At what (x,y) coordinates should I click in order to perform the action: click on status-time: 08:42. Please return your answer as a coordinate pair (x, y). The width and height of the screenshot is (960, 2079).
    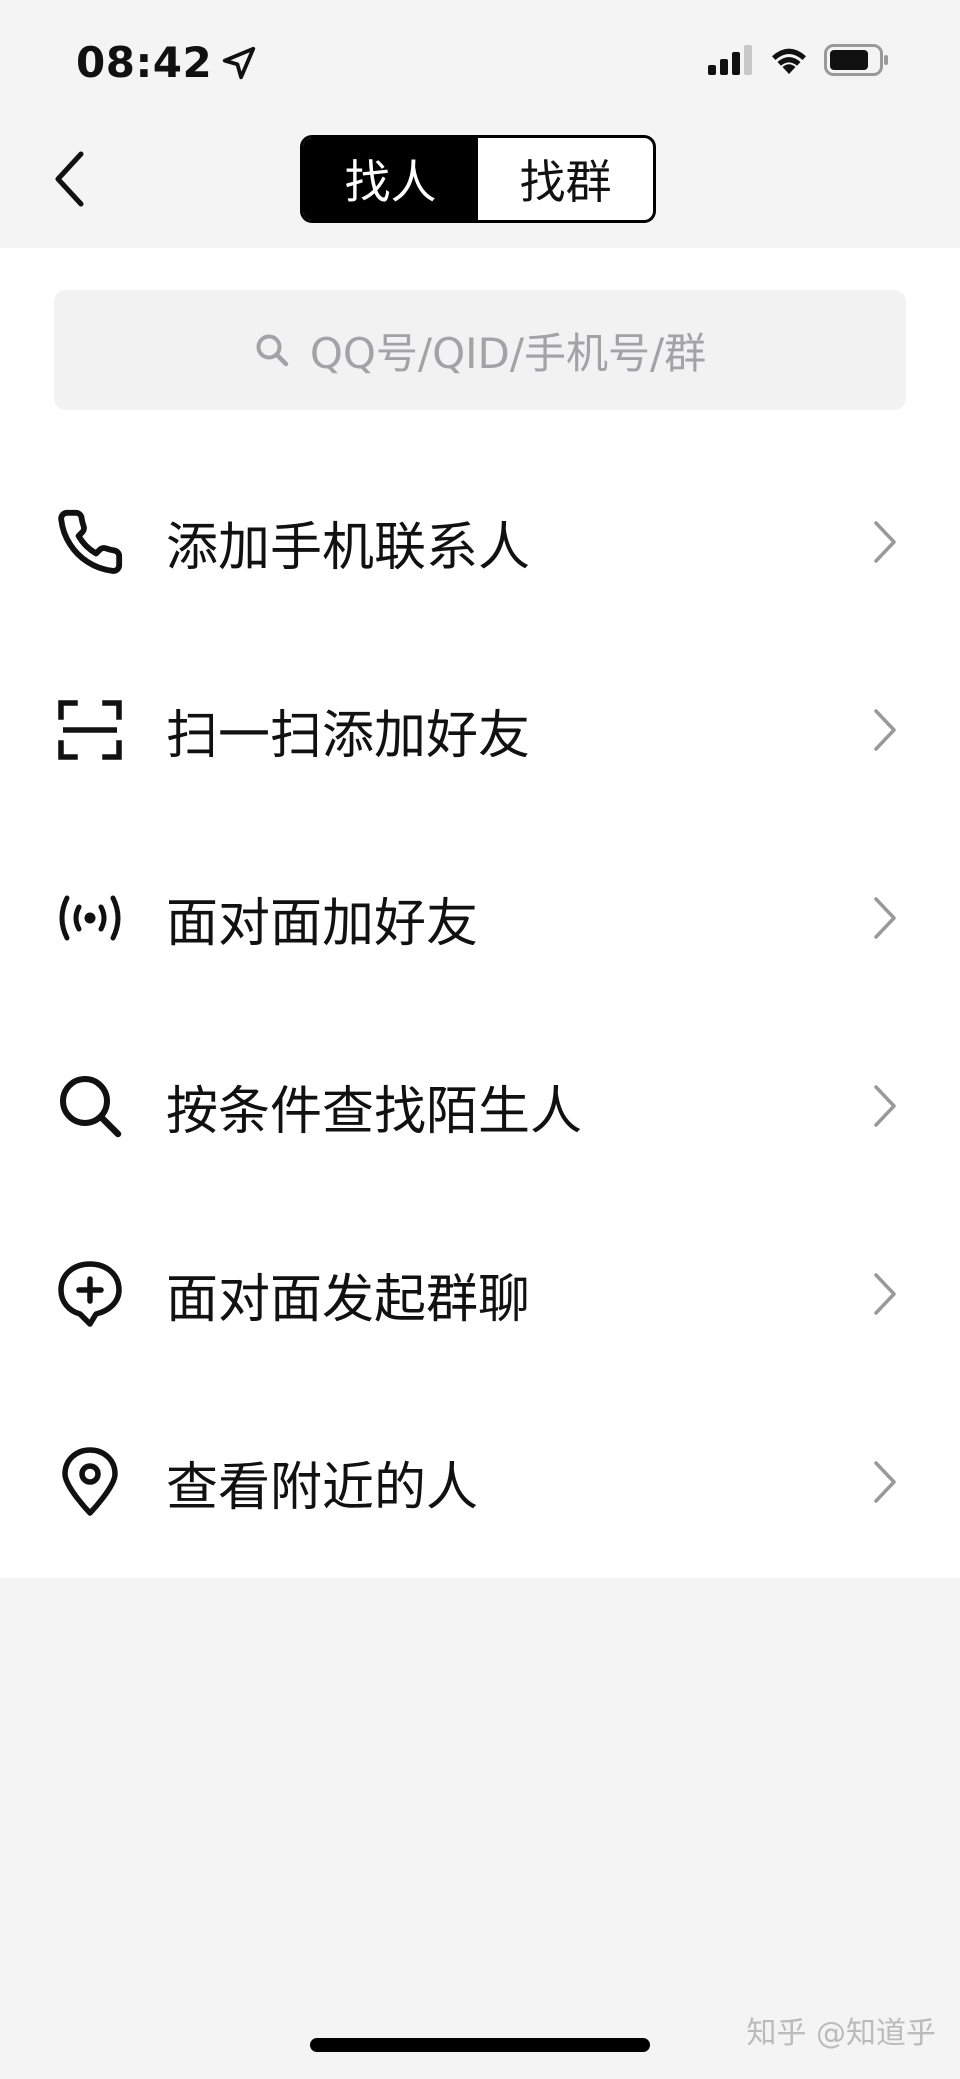
    Looking at the image, I should click on (167, 62).